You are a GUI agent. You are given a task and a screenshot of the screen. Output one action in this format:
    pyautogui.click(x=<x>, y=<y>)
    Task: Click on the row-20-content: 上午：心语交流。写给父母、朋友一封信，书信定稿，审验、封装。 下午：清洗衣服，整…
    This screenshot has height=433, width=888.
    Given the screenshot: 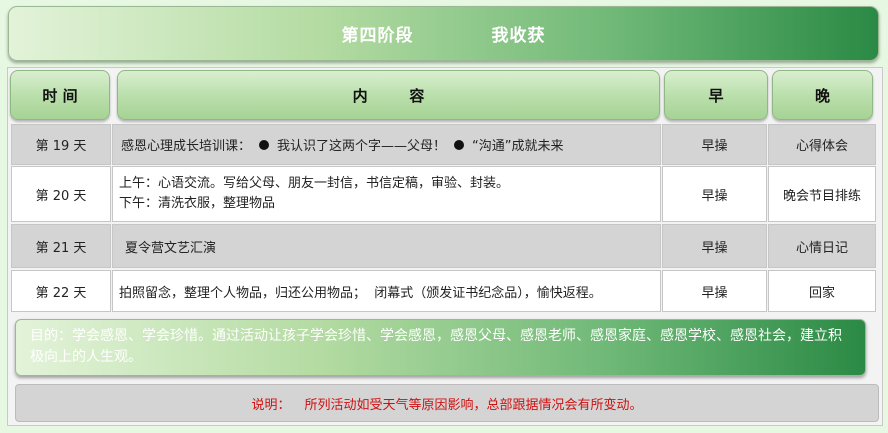 What is the action you would take?
    pyautogui.click(x=386, y=194)
    